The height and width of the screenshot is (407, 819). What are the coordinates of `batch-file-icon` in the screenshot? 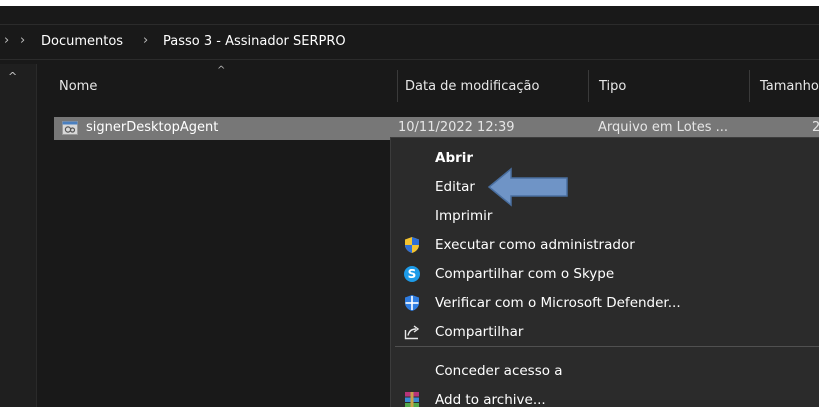 It's located at (70, 128).